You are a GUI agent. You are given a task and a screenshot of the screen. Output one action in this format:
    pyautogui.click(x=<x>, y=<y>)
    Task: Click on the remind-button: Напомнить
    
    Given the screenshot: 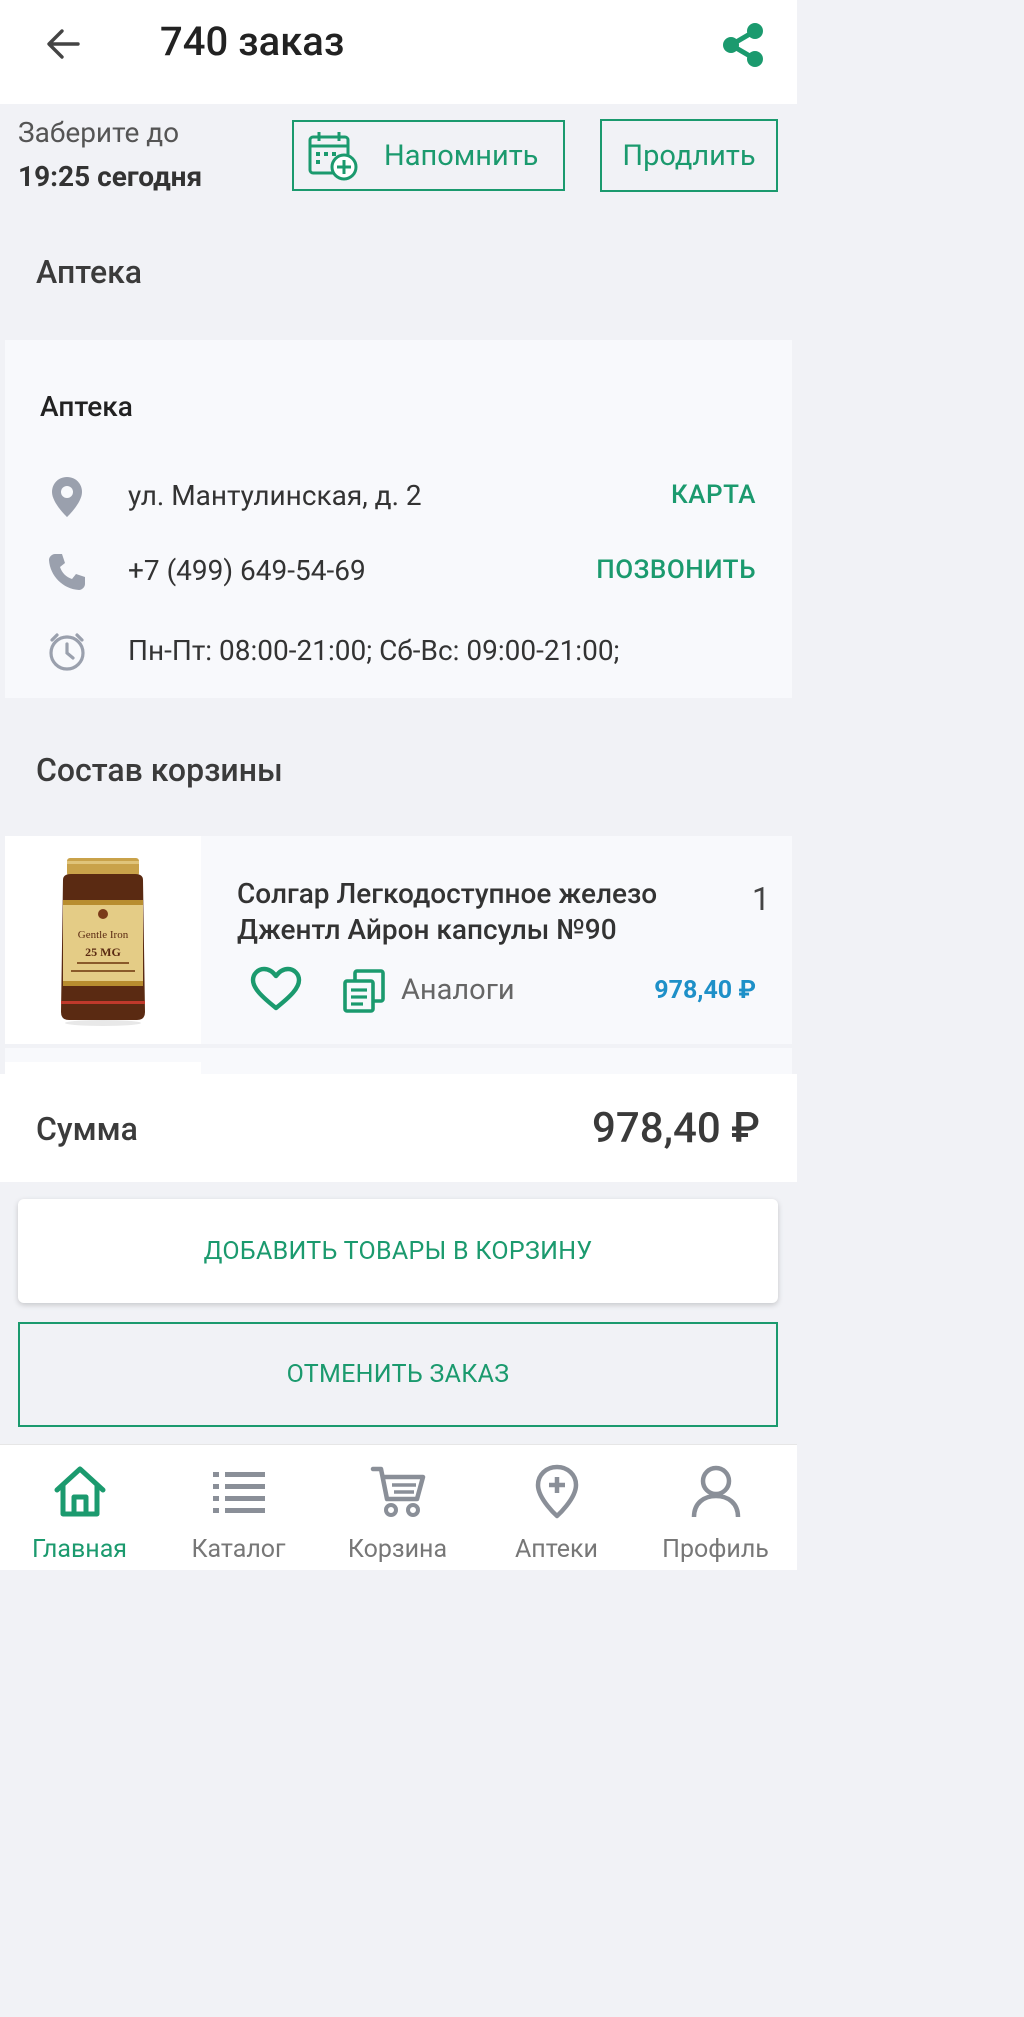 What is the action you would take?
    pyautogui.click(x=428, y=155)
    